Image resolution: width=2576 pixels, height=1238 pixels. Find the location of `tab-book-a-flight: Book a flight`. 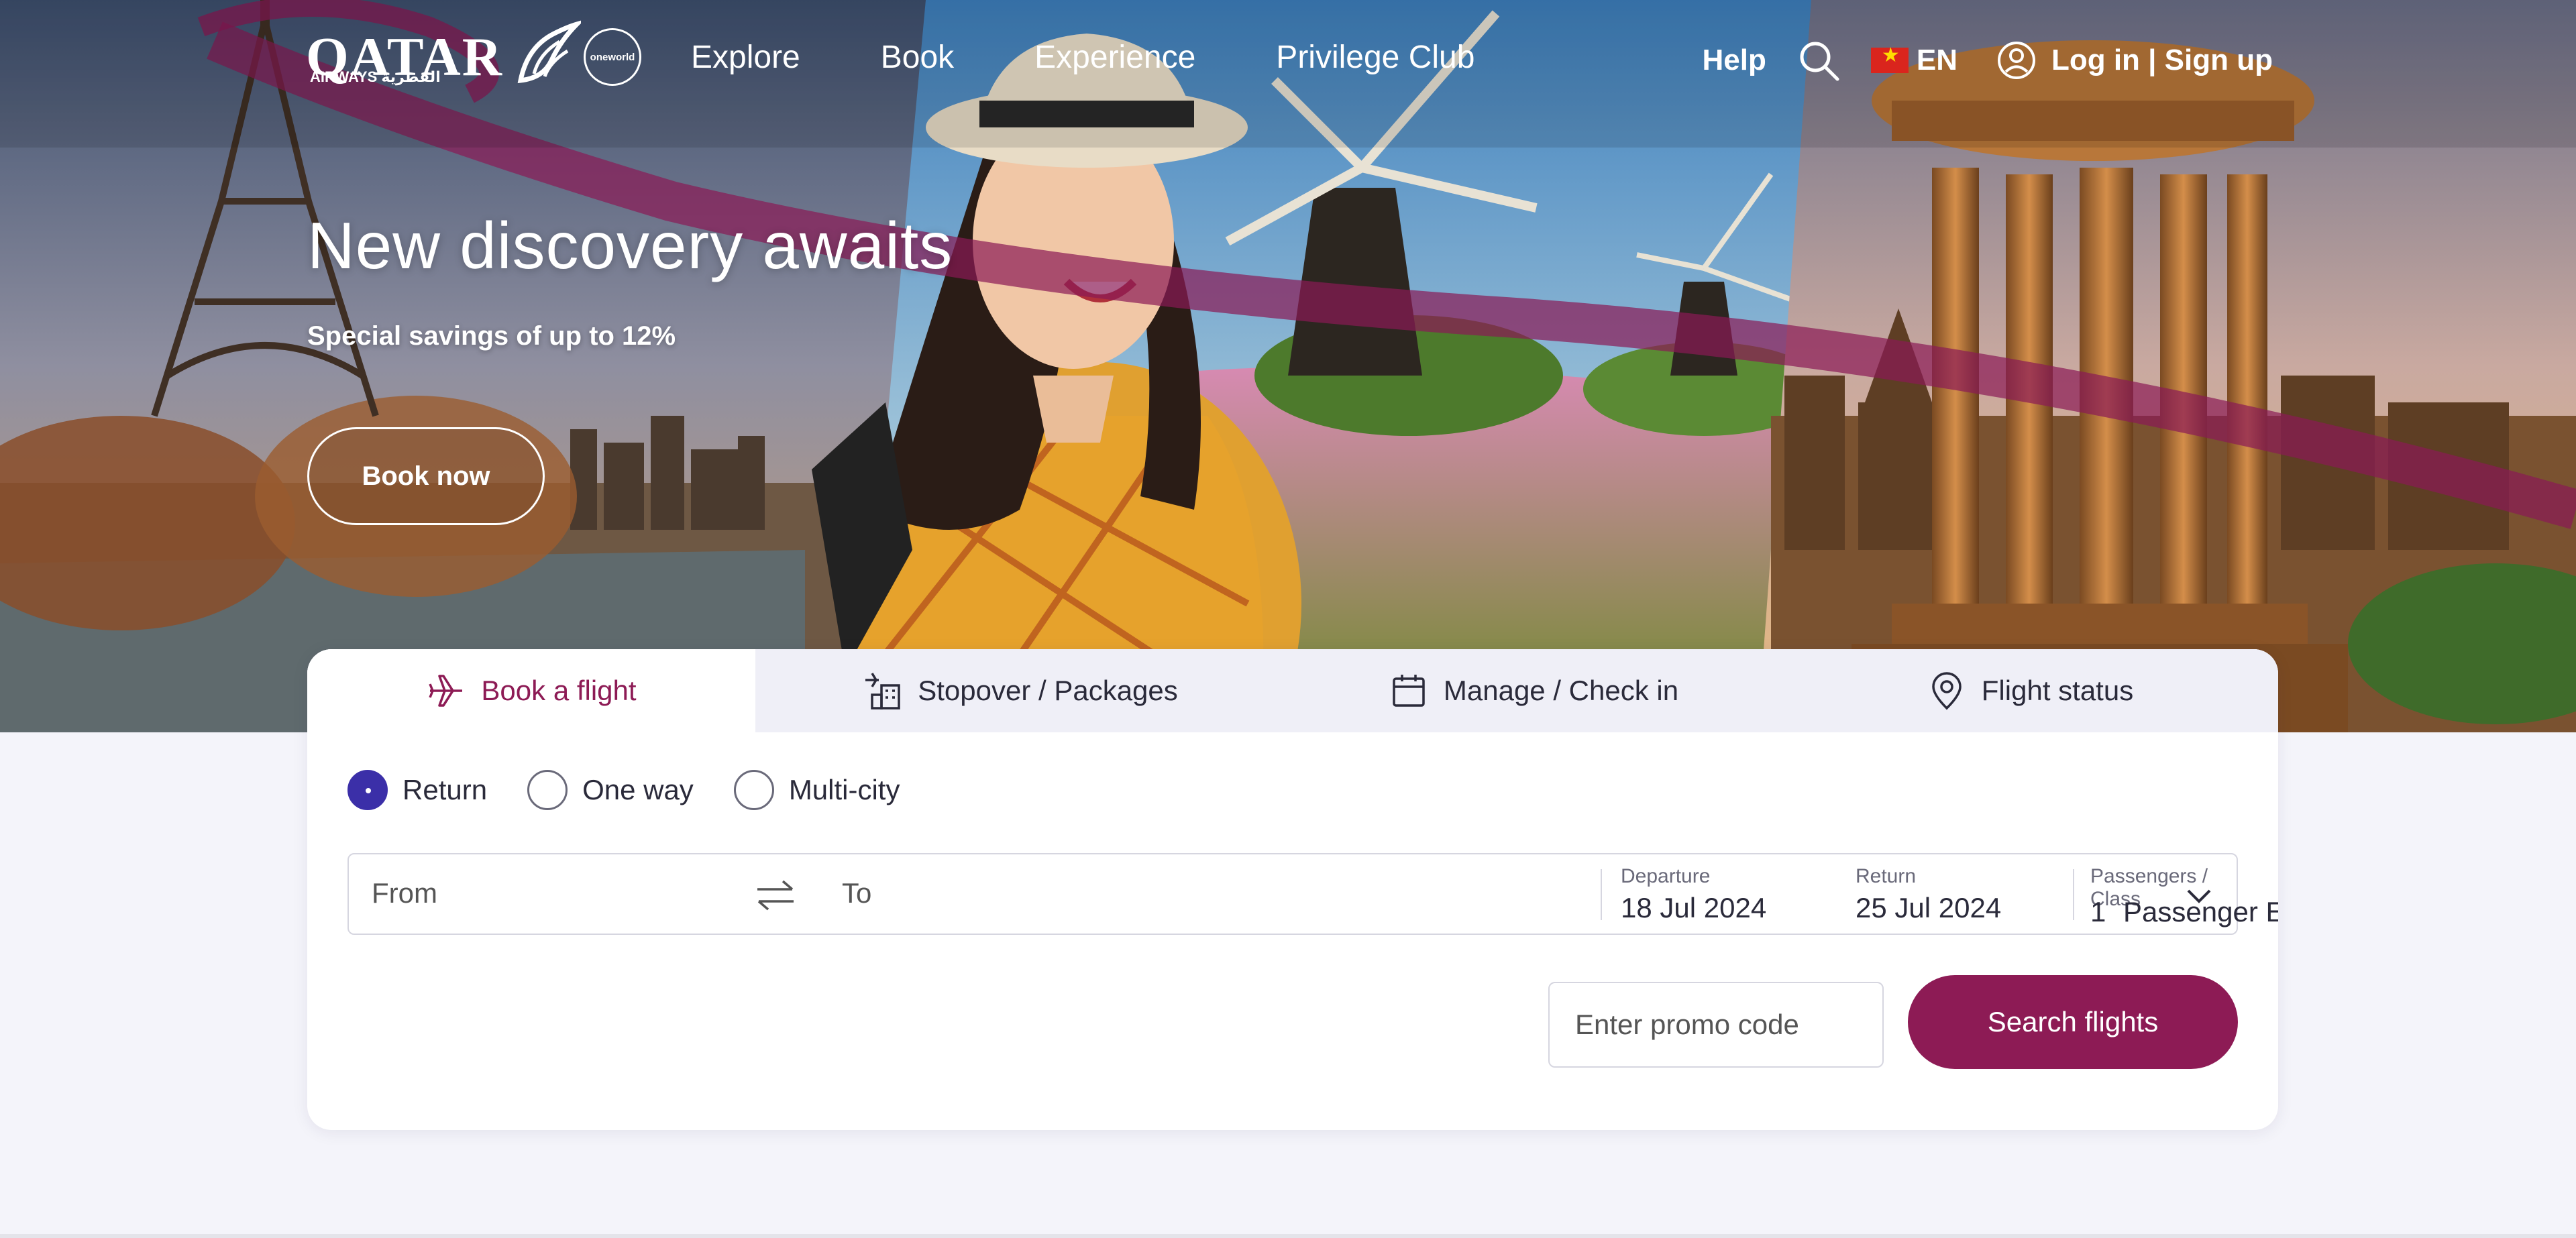

tab-book-a-flight: Book a flight is located at coordinates (531, 690).